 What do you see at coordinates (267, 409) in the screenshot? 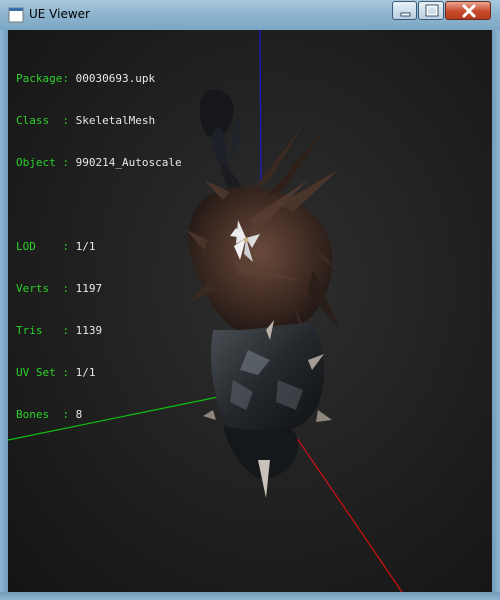
I see `mesh-armor` at bounding box center [267, 409].